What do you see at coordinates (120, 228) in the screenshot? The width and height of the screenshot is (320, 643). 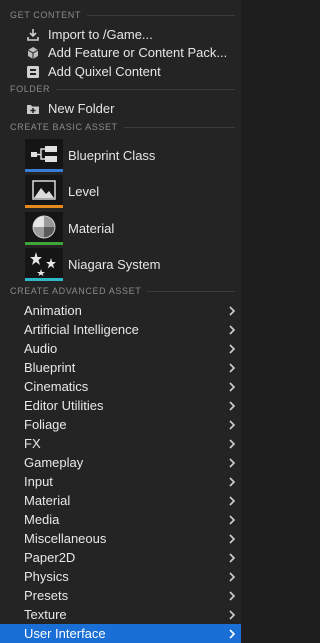 I see `basic-asset-material: Material` at bounding box center [120, 228].